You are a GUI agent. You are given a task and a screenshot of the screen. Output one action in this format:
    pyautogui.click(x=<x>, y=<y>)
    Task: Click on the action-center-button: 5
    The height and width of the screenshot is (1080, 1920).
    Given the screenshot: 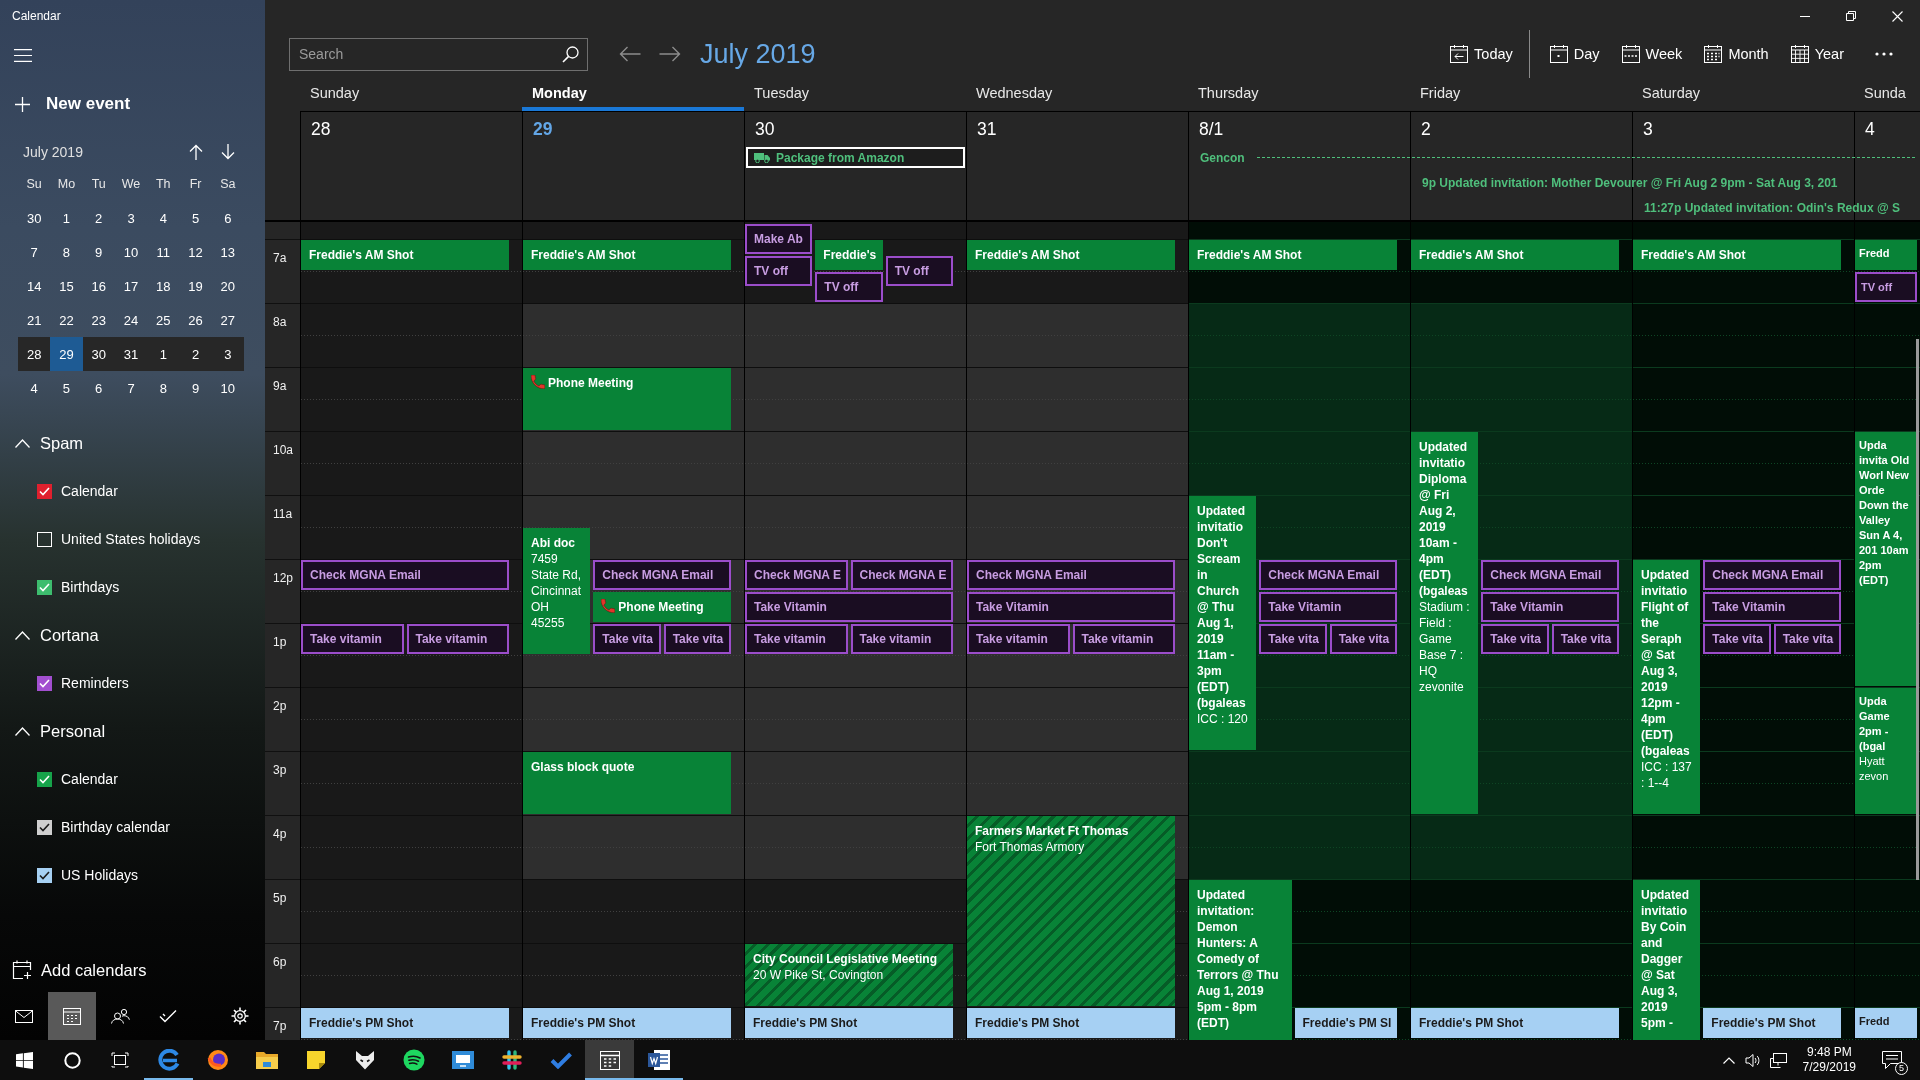 What is the action you would take?
    pyautogui.click(x=1892, y=1060)
    